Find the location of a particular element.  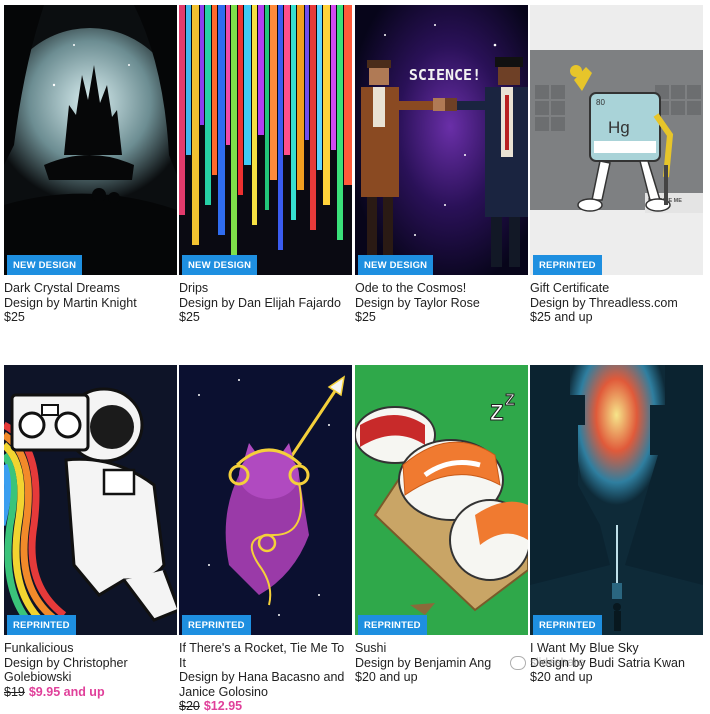

product-title: Gift Certificate is located at coordinates (616, 288).